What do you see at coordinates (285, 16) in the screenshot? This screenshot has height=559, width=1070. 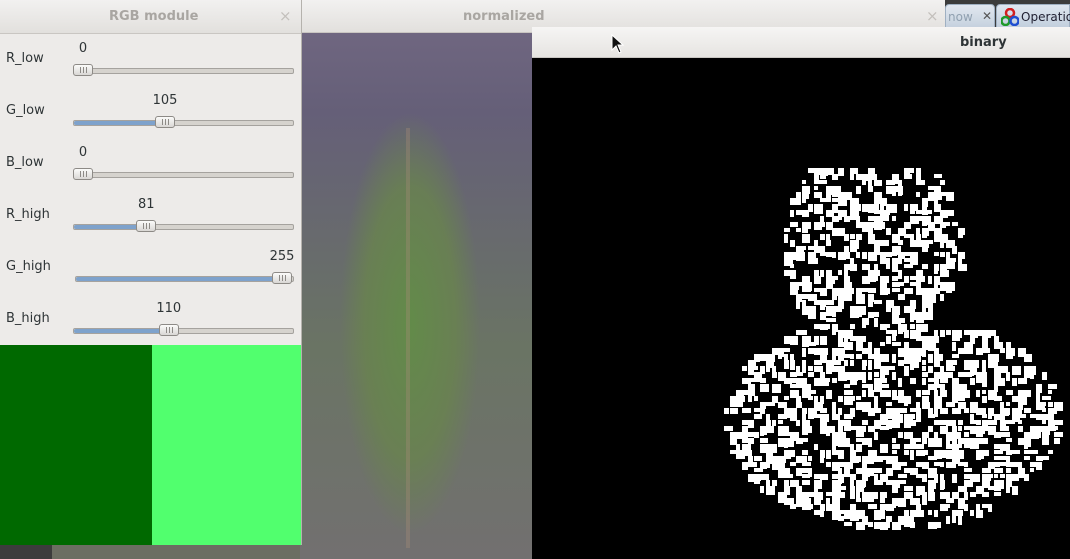 I see `rgb-module-close-icon: ×` at bounding box center [285, 16].